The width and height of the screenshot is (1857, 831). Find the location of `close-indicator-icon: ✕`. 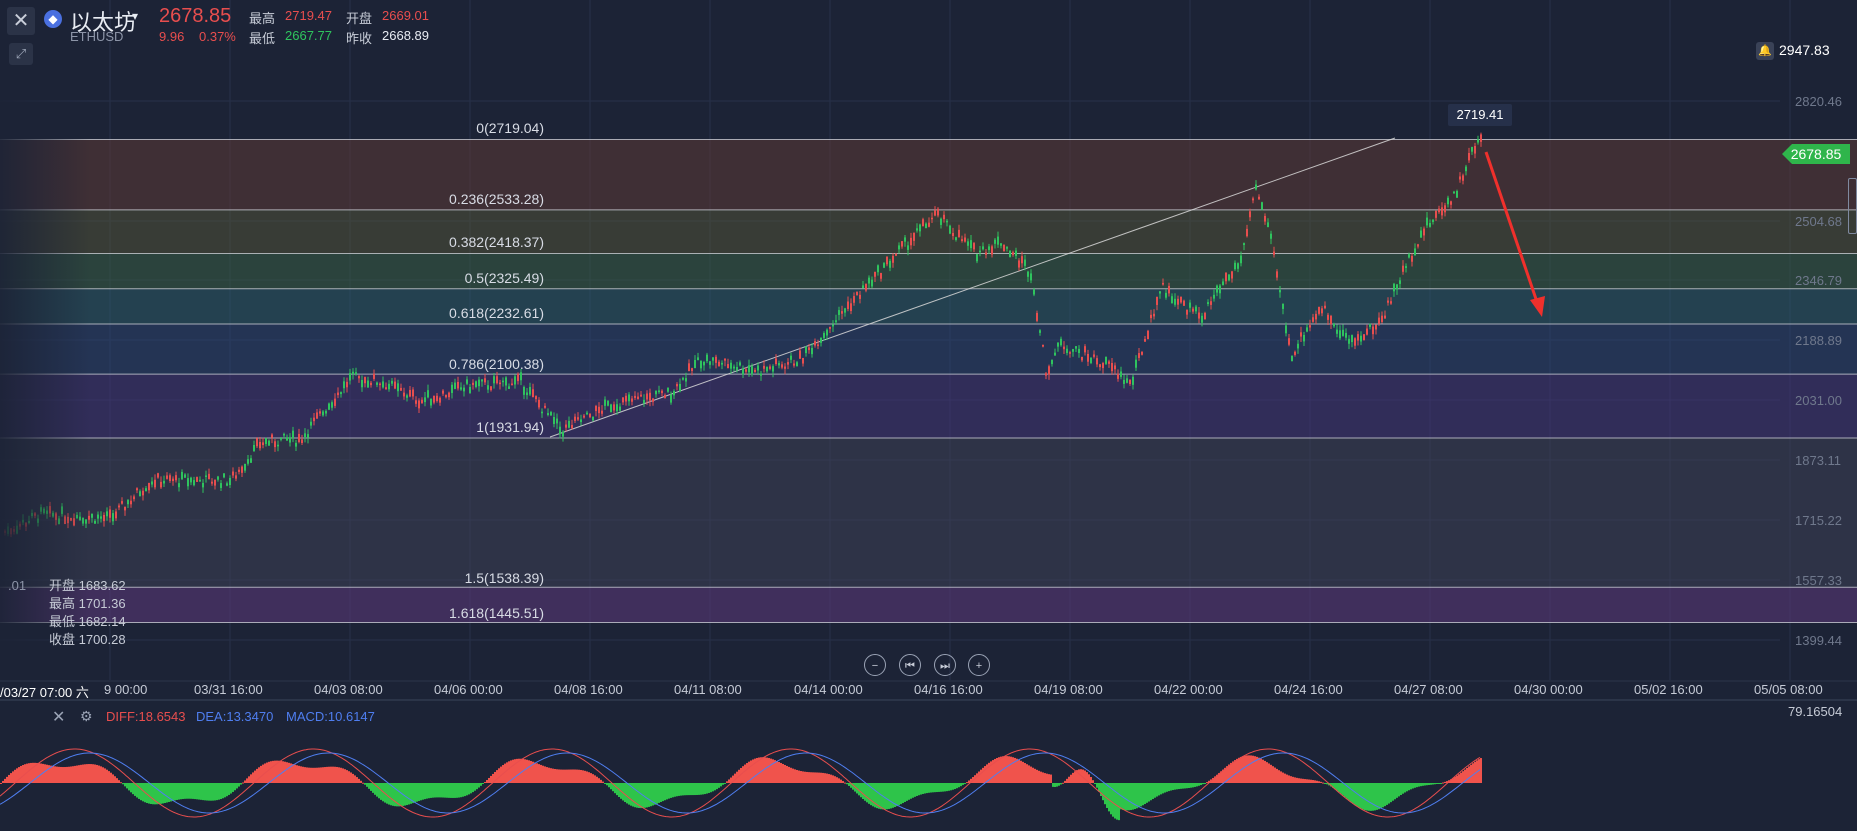

close-indicator-icon: ✕ is located at coordinates (58, 717).